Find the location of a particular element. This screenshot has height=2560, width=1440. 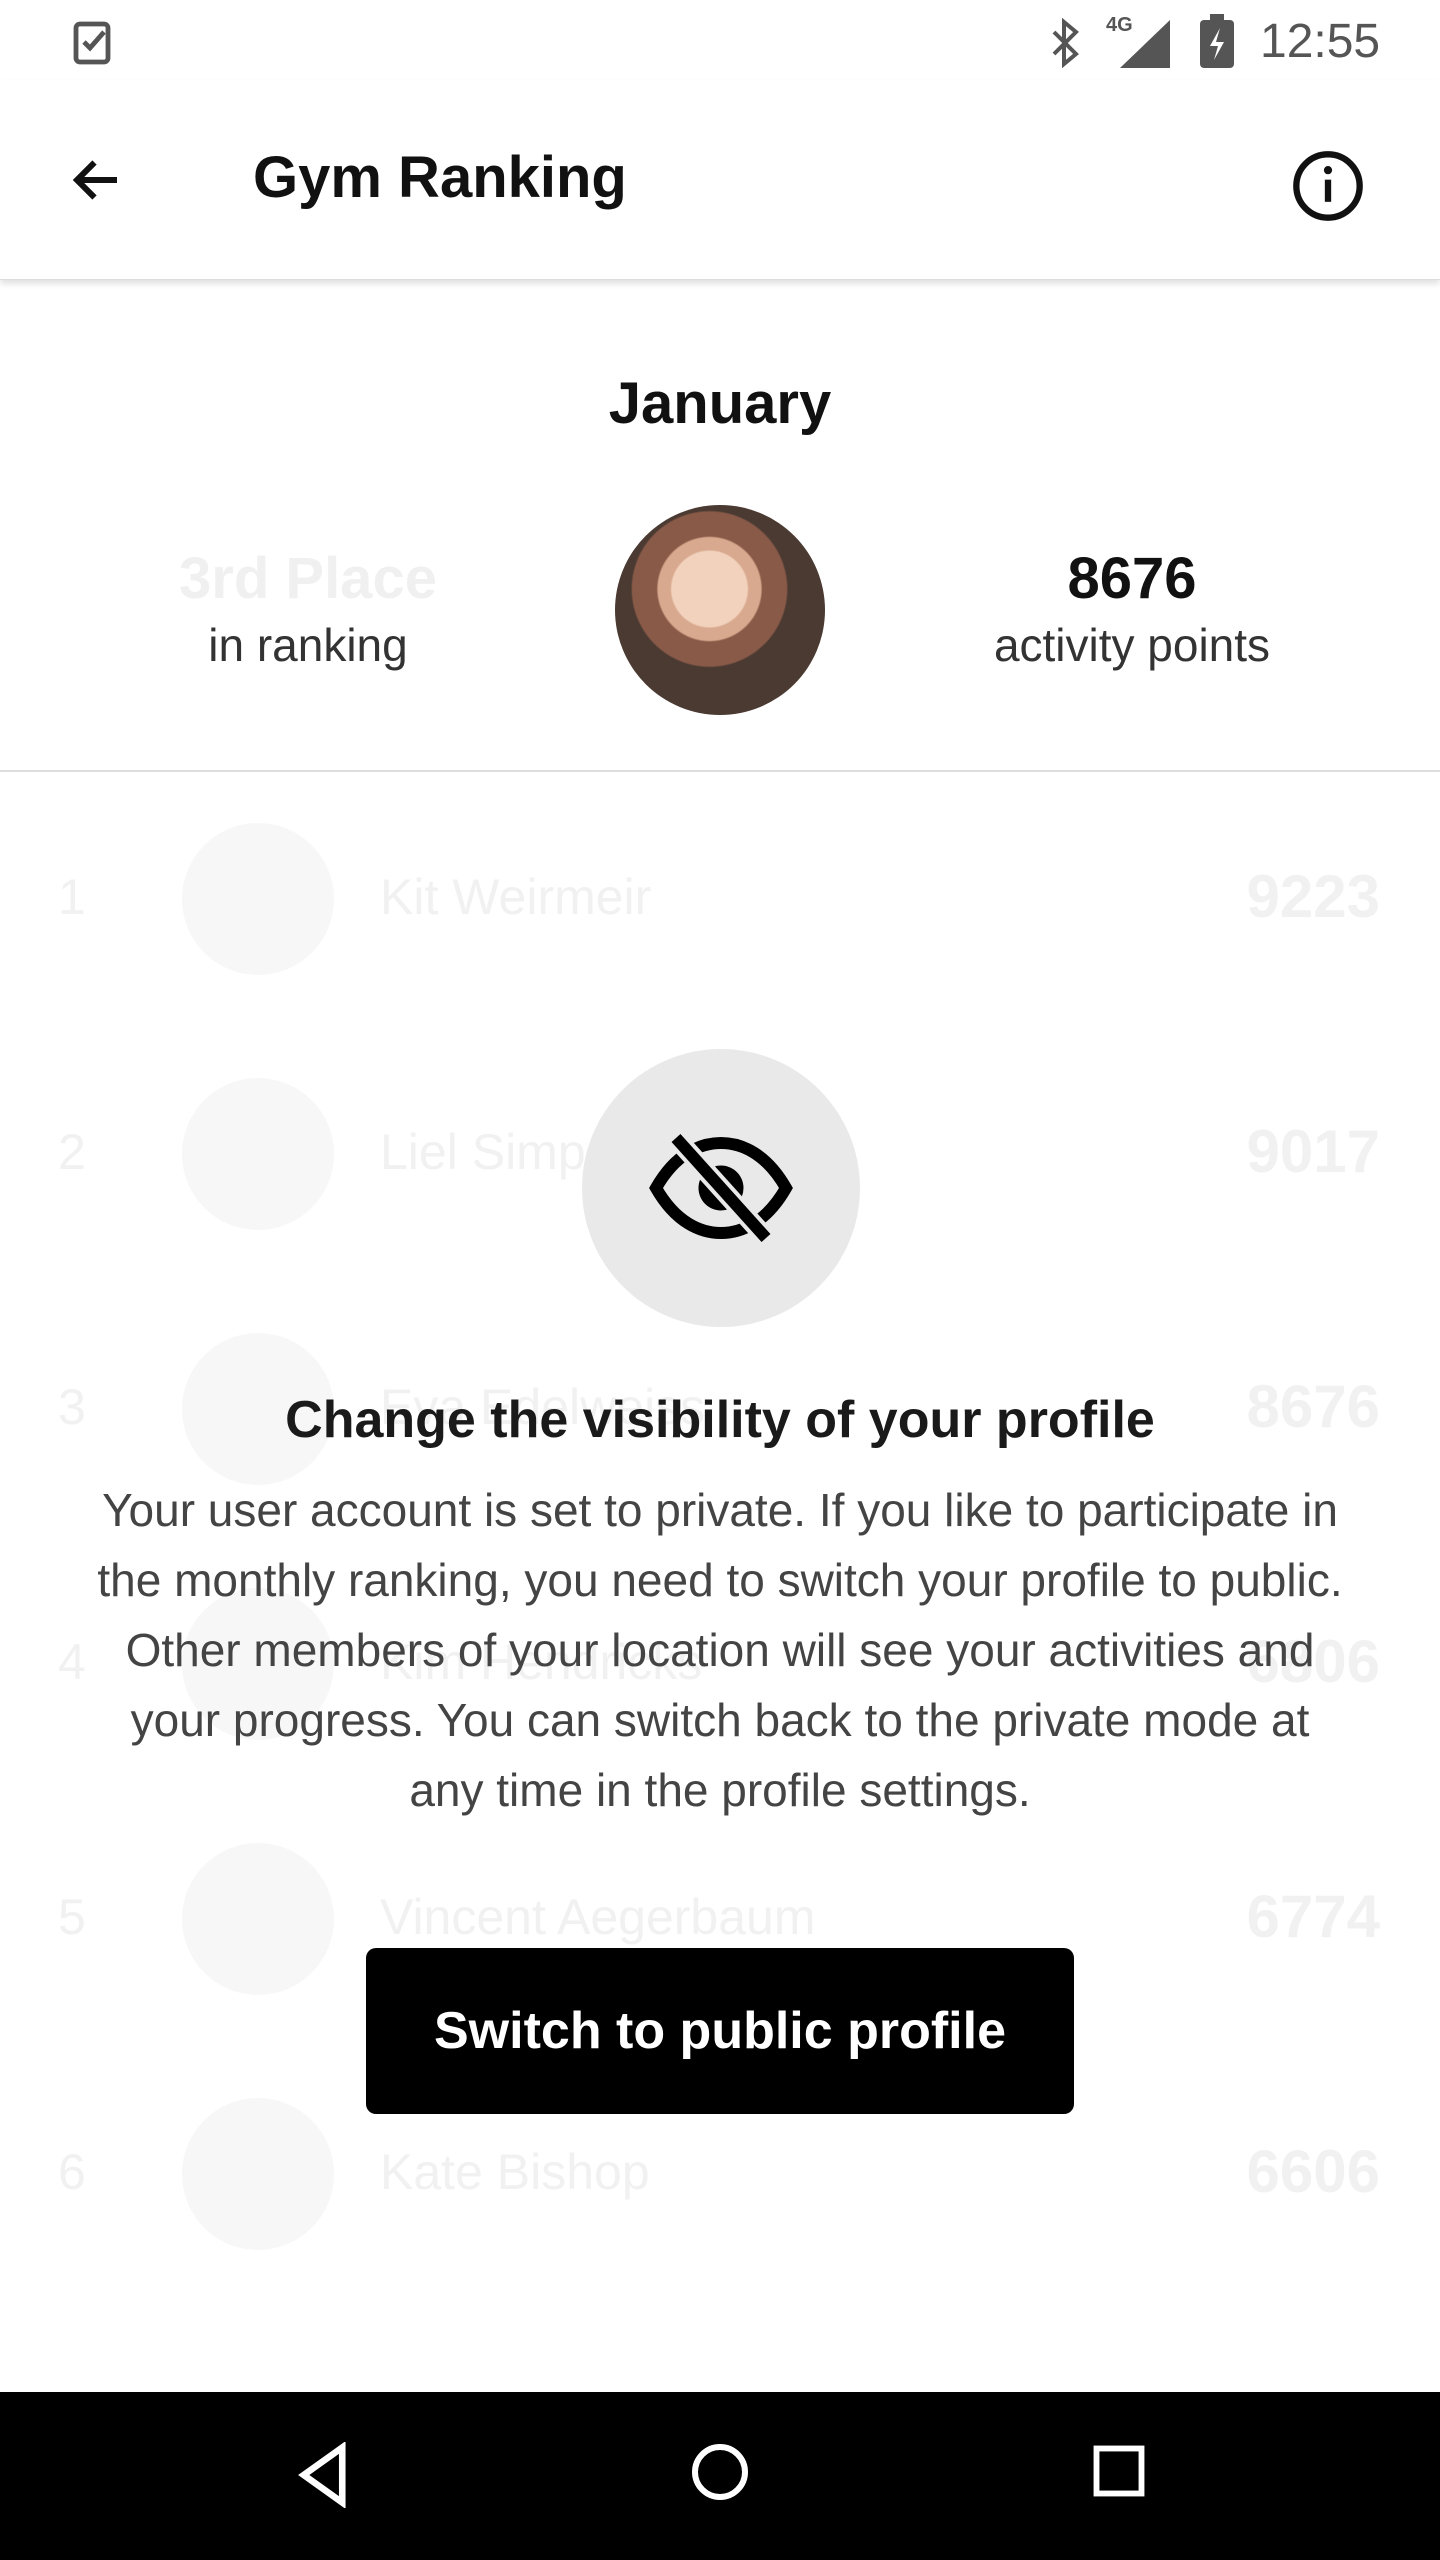

member-points: 9223 is located at coordinates (1313, 896).